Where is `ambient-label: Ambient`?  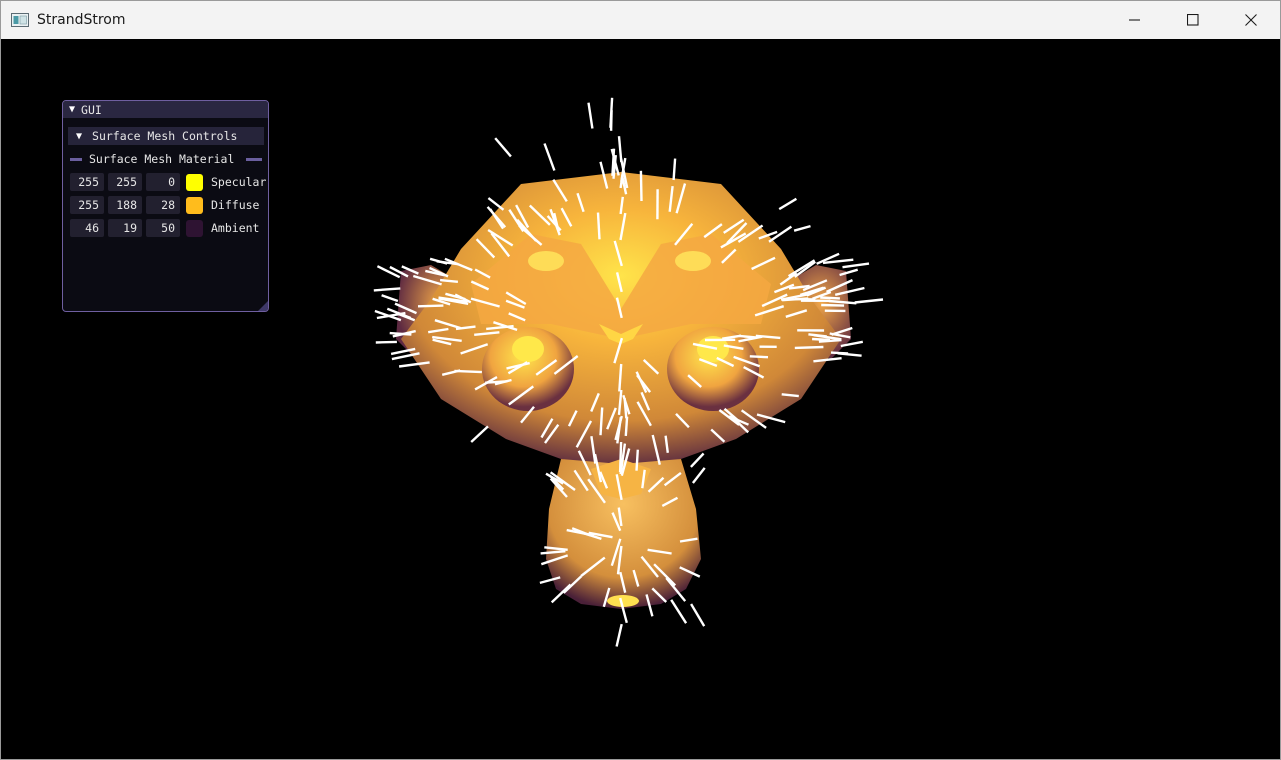
ambient-label: Ambient is located at coordinates (235, 228).